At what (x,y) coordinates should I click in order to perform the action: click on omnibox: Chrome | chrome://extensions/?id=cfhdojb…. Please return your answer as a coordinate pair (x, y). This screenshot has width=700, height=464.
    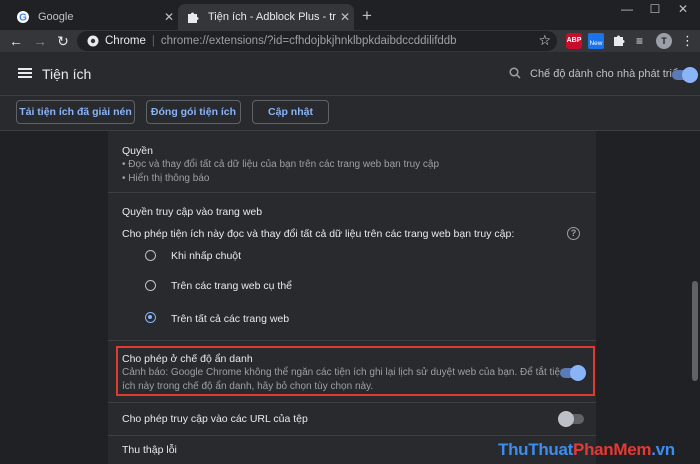
    Looking at the image, I should click on (317, 41).